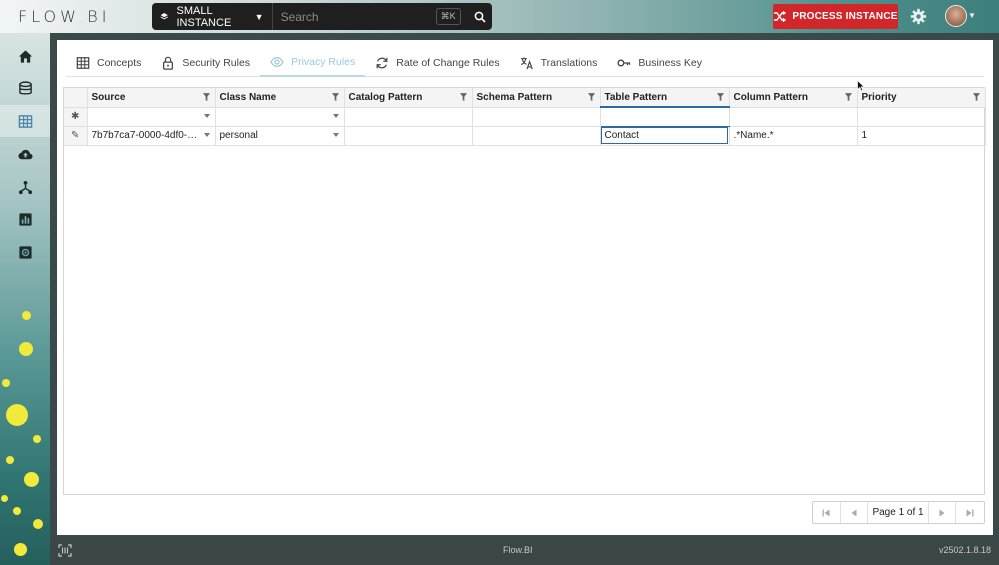 The height and width of the screenshot is (565, 999). What do you see at coordinates (780, 16) in the screenshot?
I see `shuffle-icon` at bounding box center [780, 16].